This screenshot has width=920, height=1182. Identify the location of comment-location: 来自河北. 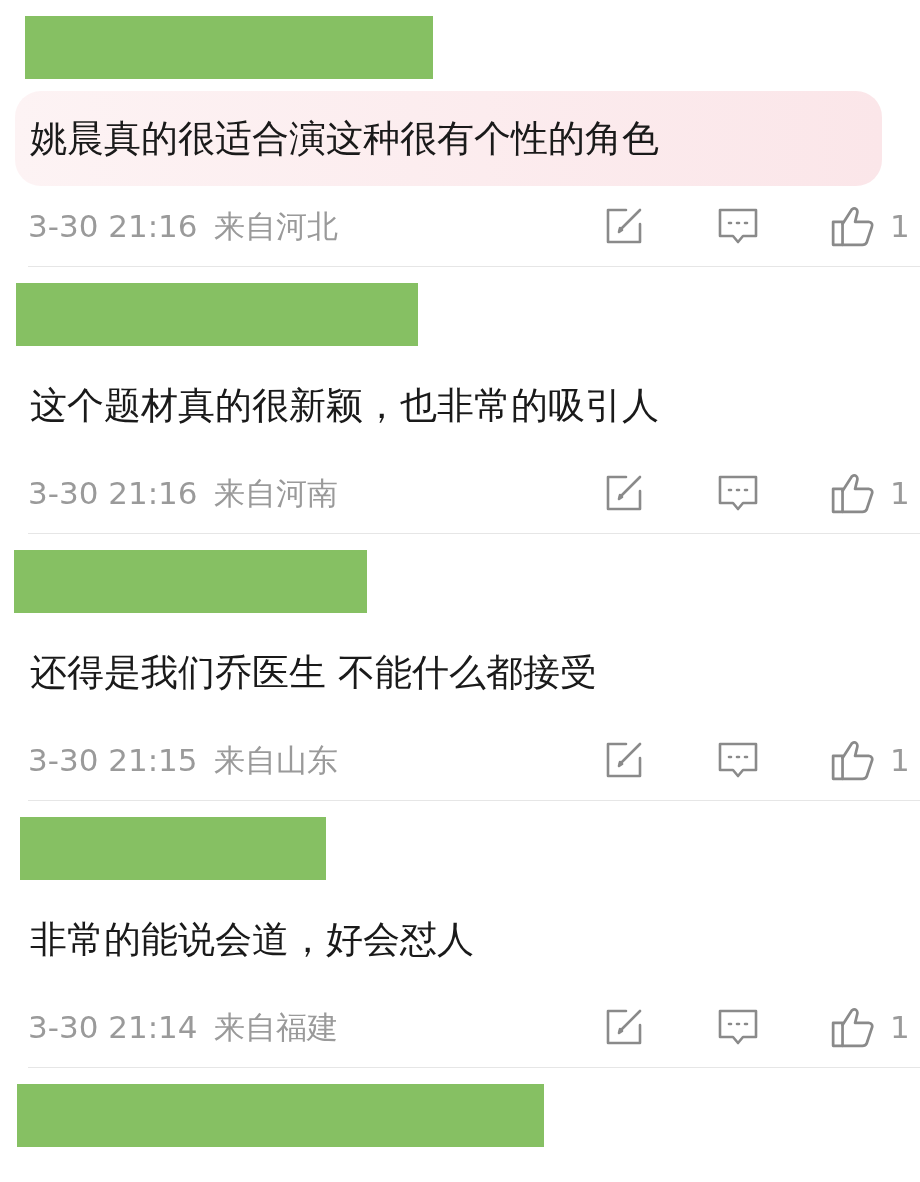
(275, 226).